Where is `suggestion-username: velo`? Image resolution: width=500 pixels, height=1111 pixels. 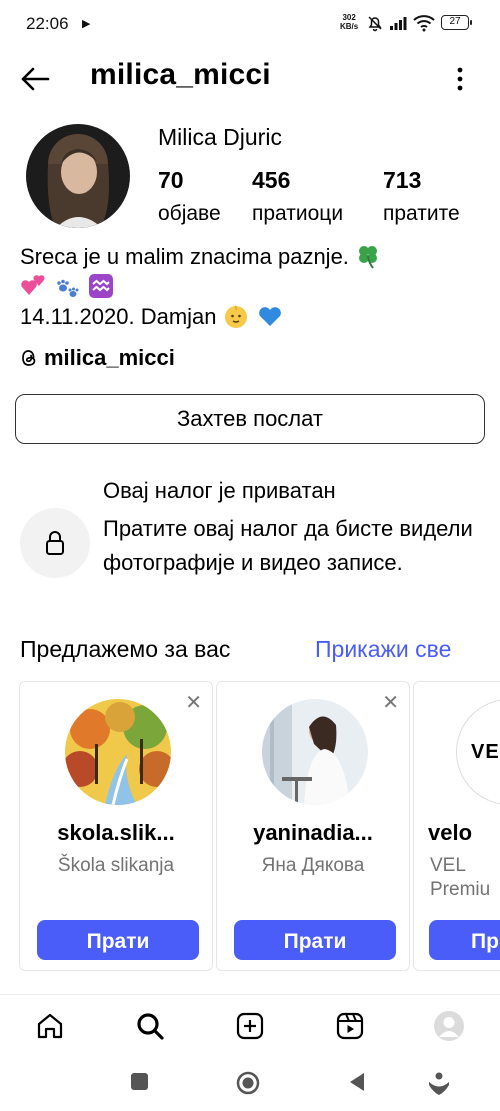
suggestion-username: velo is located at coordinates (464, 833).